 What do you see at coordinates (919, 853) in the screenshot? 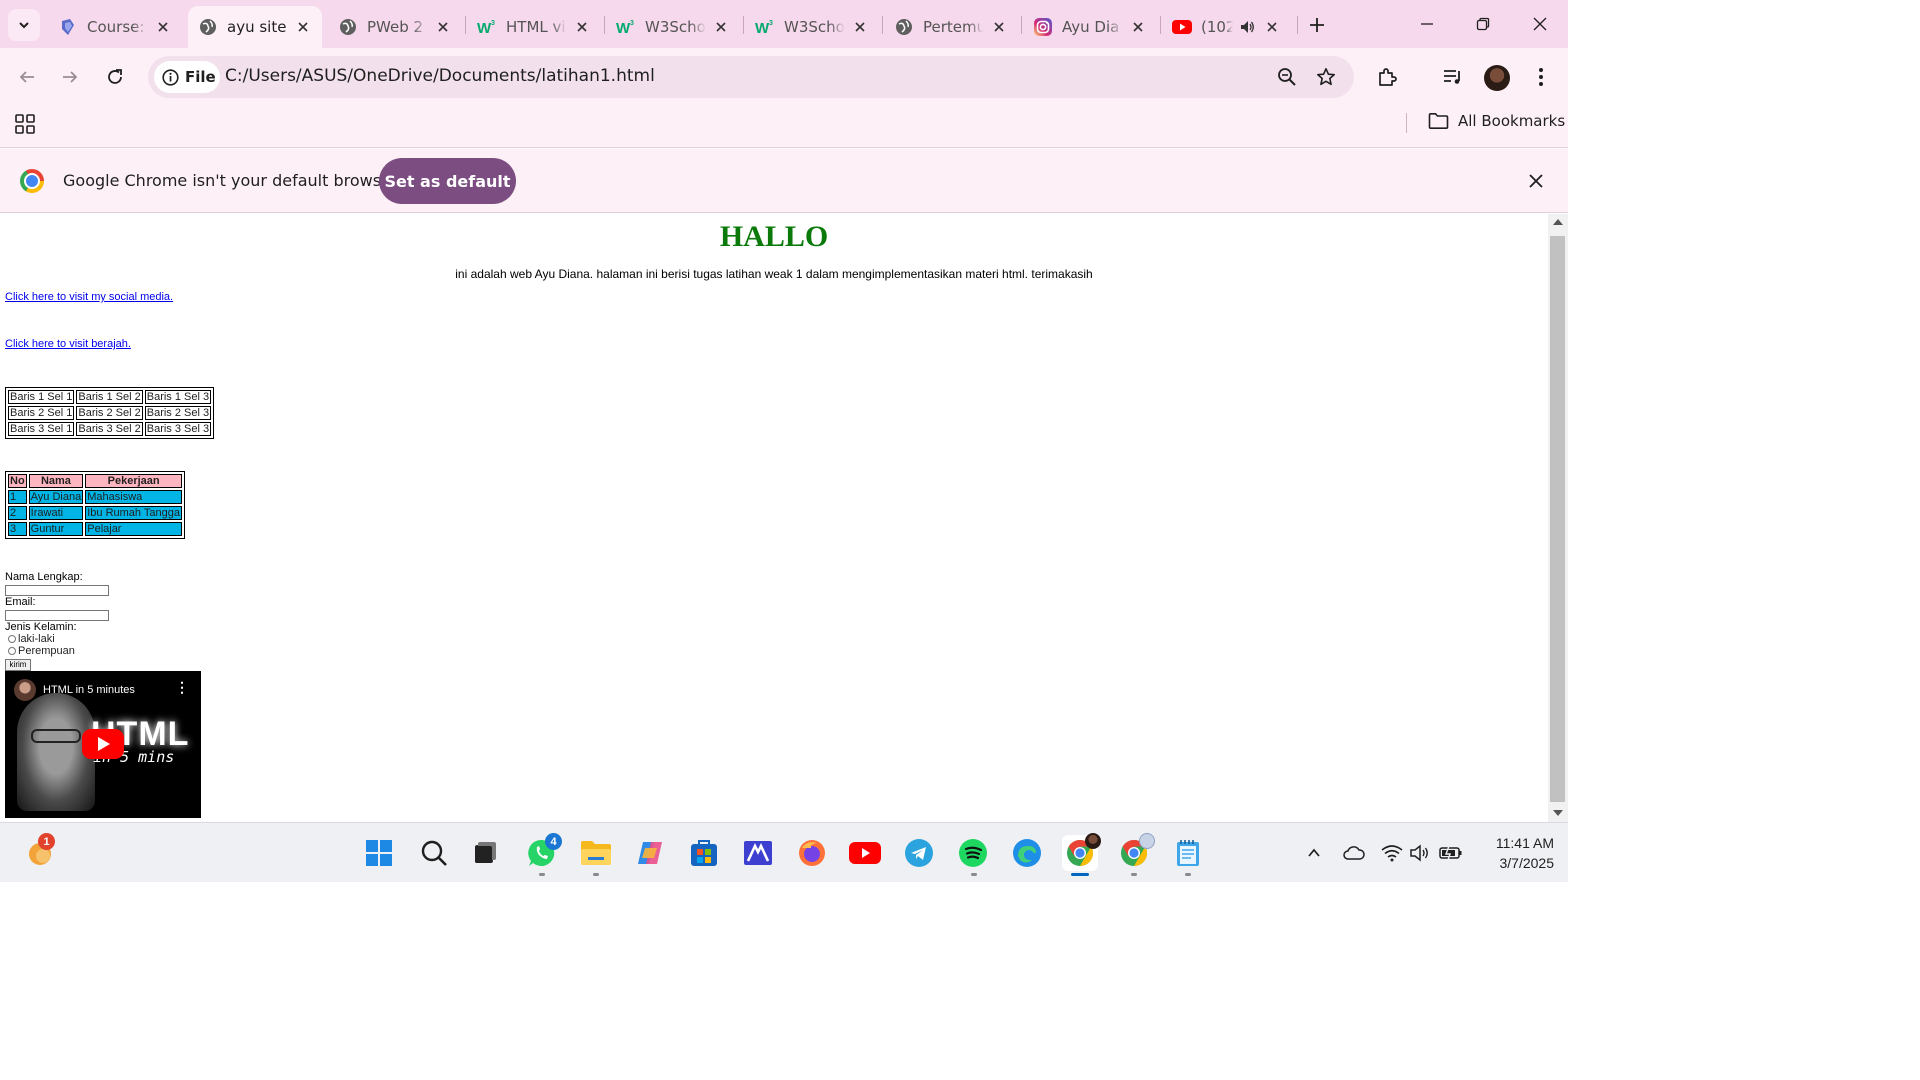
I see `telegram-icon` at bounding box center [919, 853].